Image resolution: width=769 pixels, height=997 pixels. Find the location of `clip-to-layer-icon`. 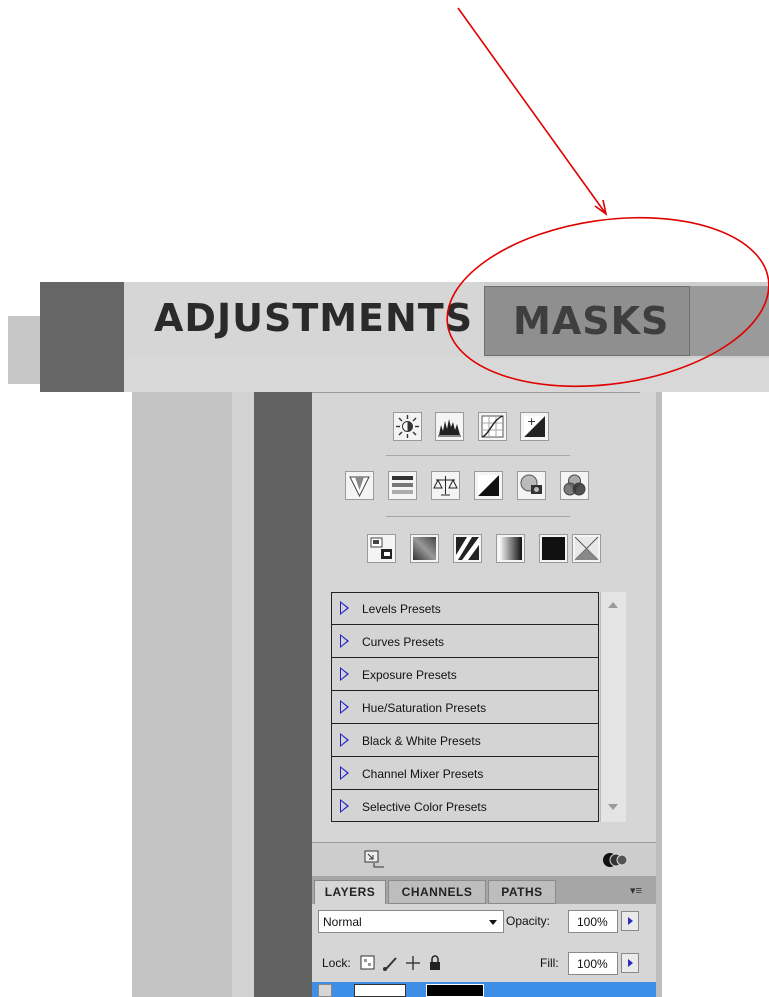

clip-to-layer-icon is located at coordinates (375, 860).